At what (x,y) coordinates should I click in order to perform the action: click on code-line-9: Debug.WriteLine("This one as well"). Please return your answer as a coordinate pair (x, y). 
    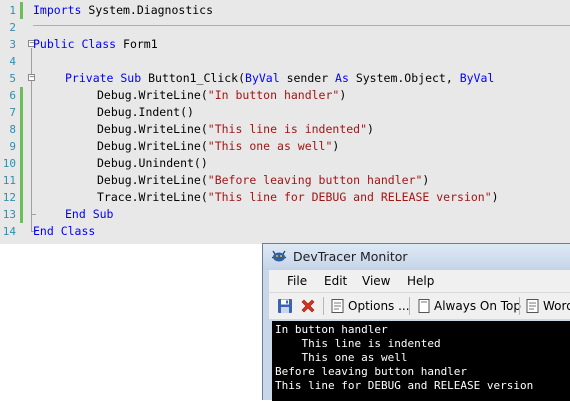
    Looking at the image, I should click on (218, 146).